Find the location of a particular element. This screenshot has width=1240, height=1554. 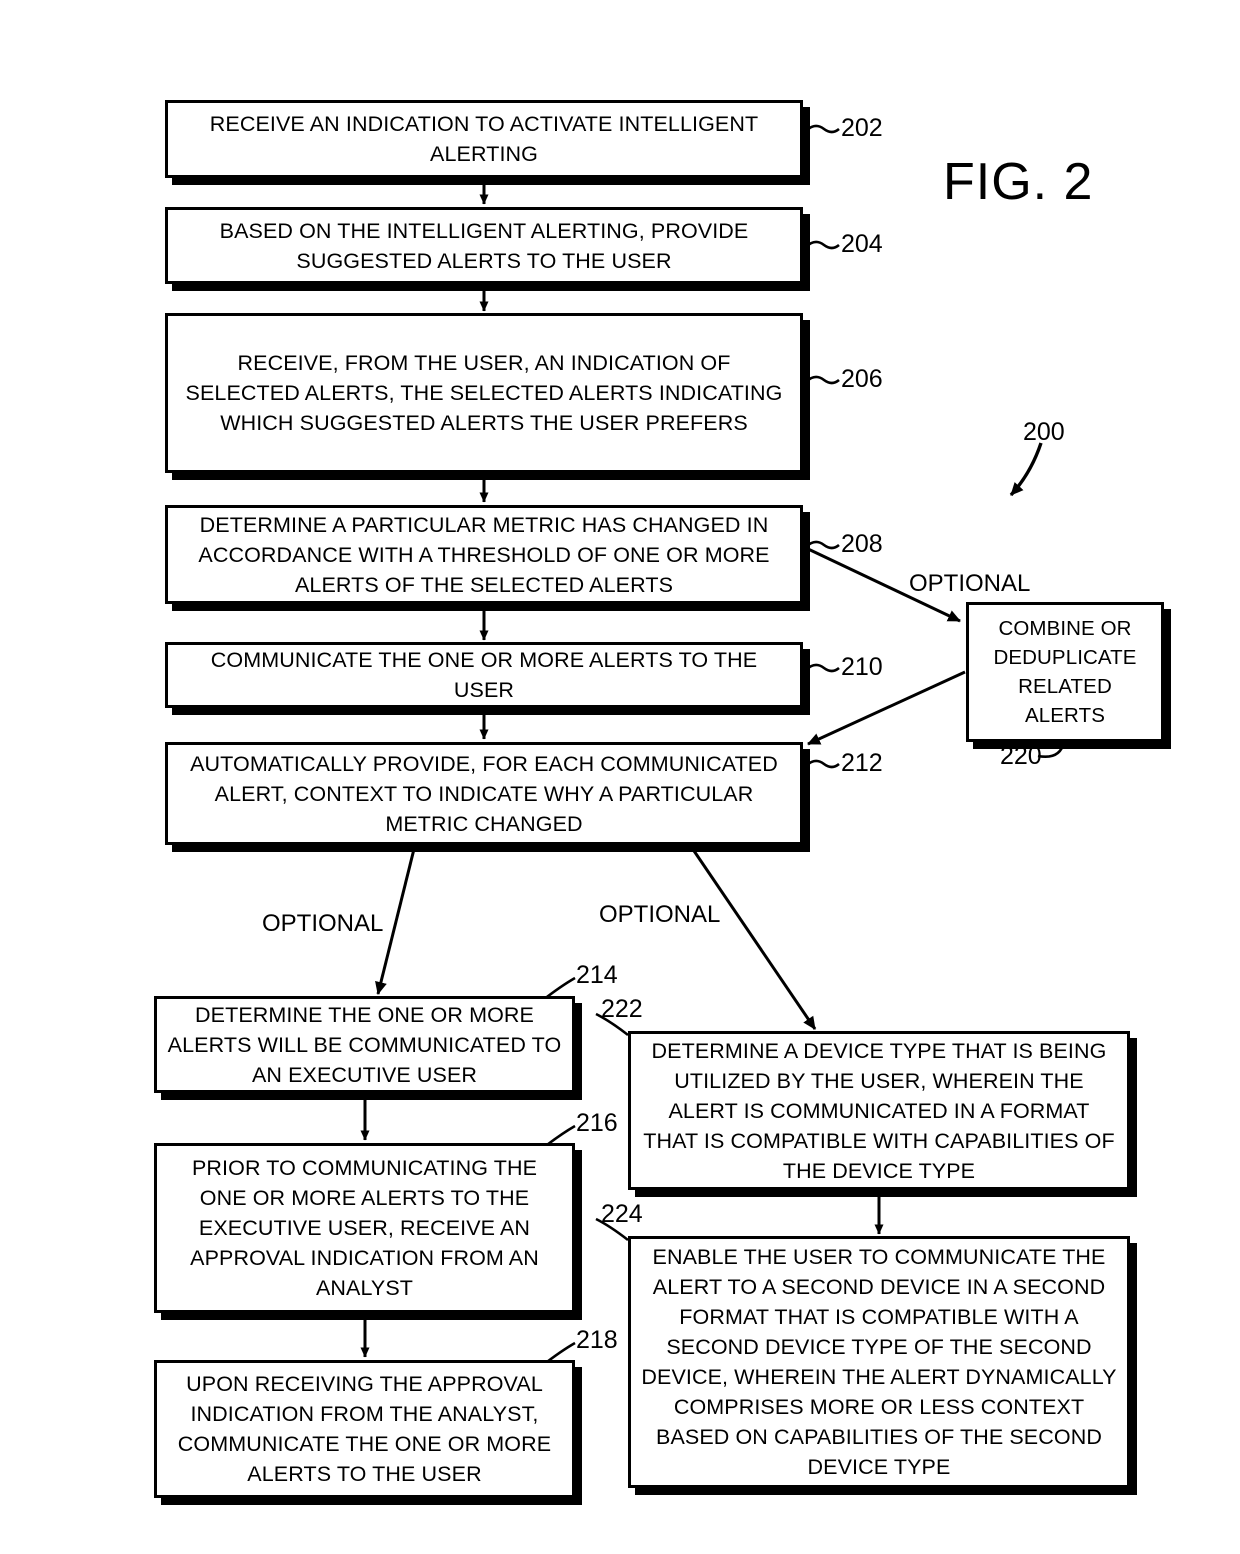

edge-label-optional-212-214: OPTIONAL is located at coordinates (323, 923).